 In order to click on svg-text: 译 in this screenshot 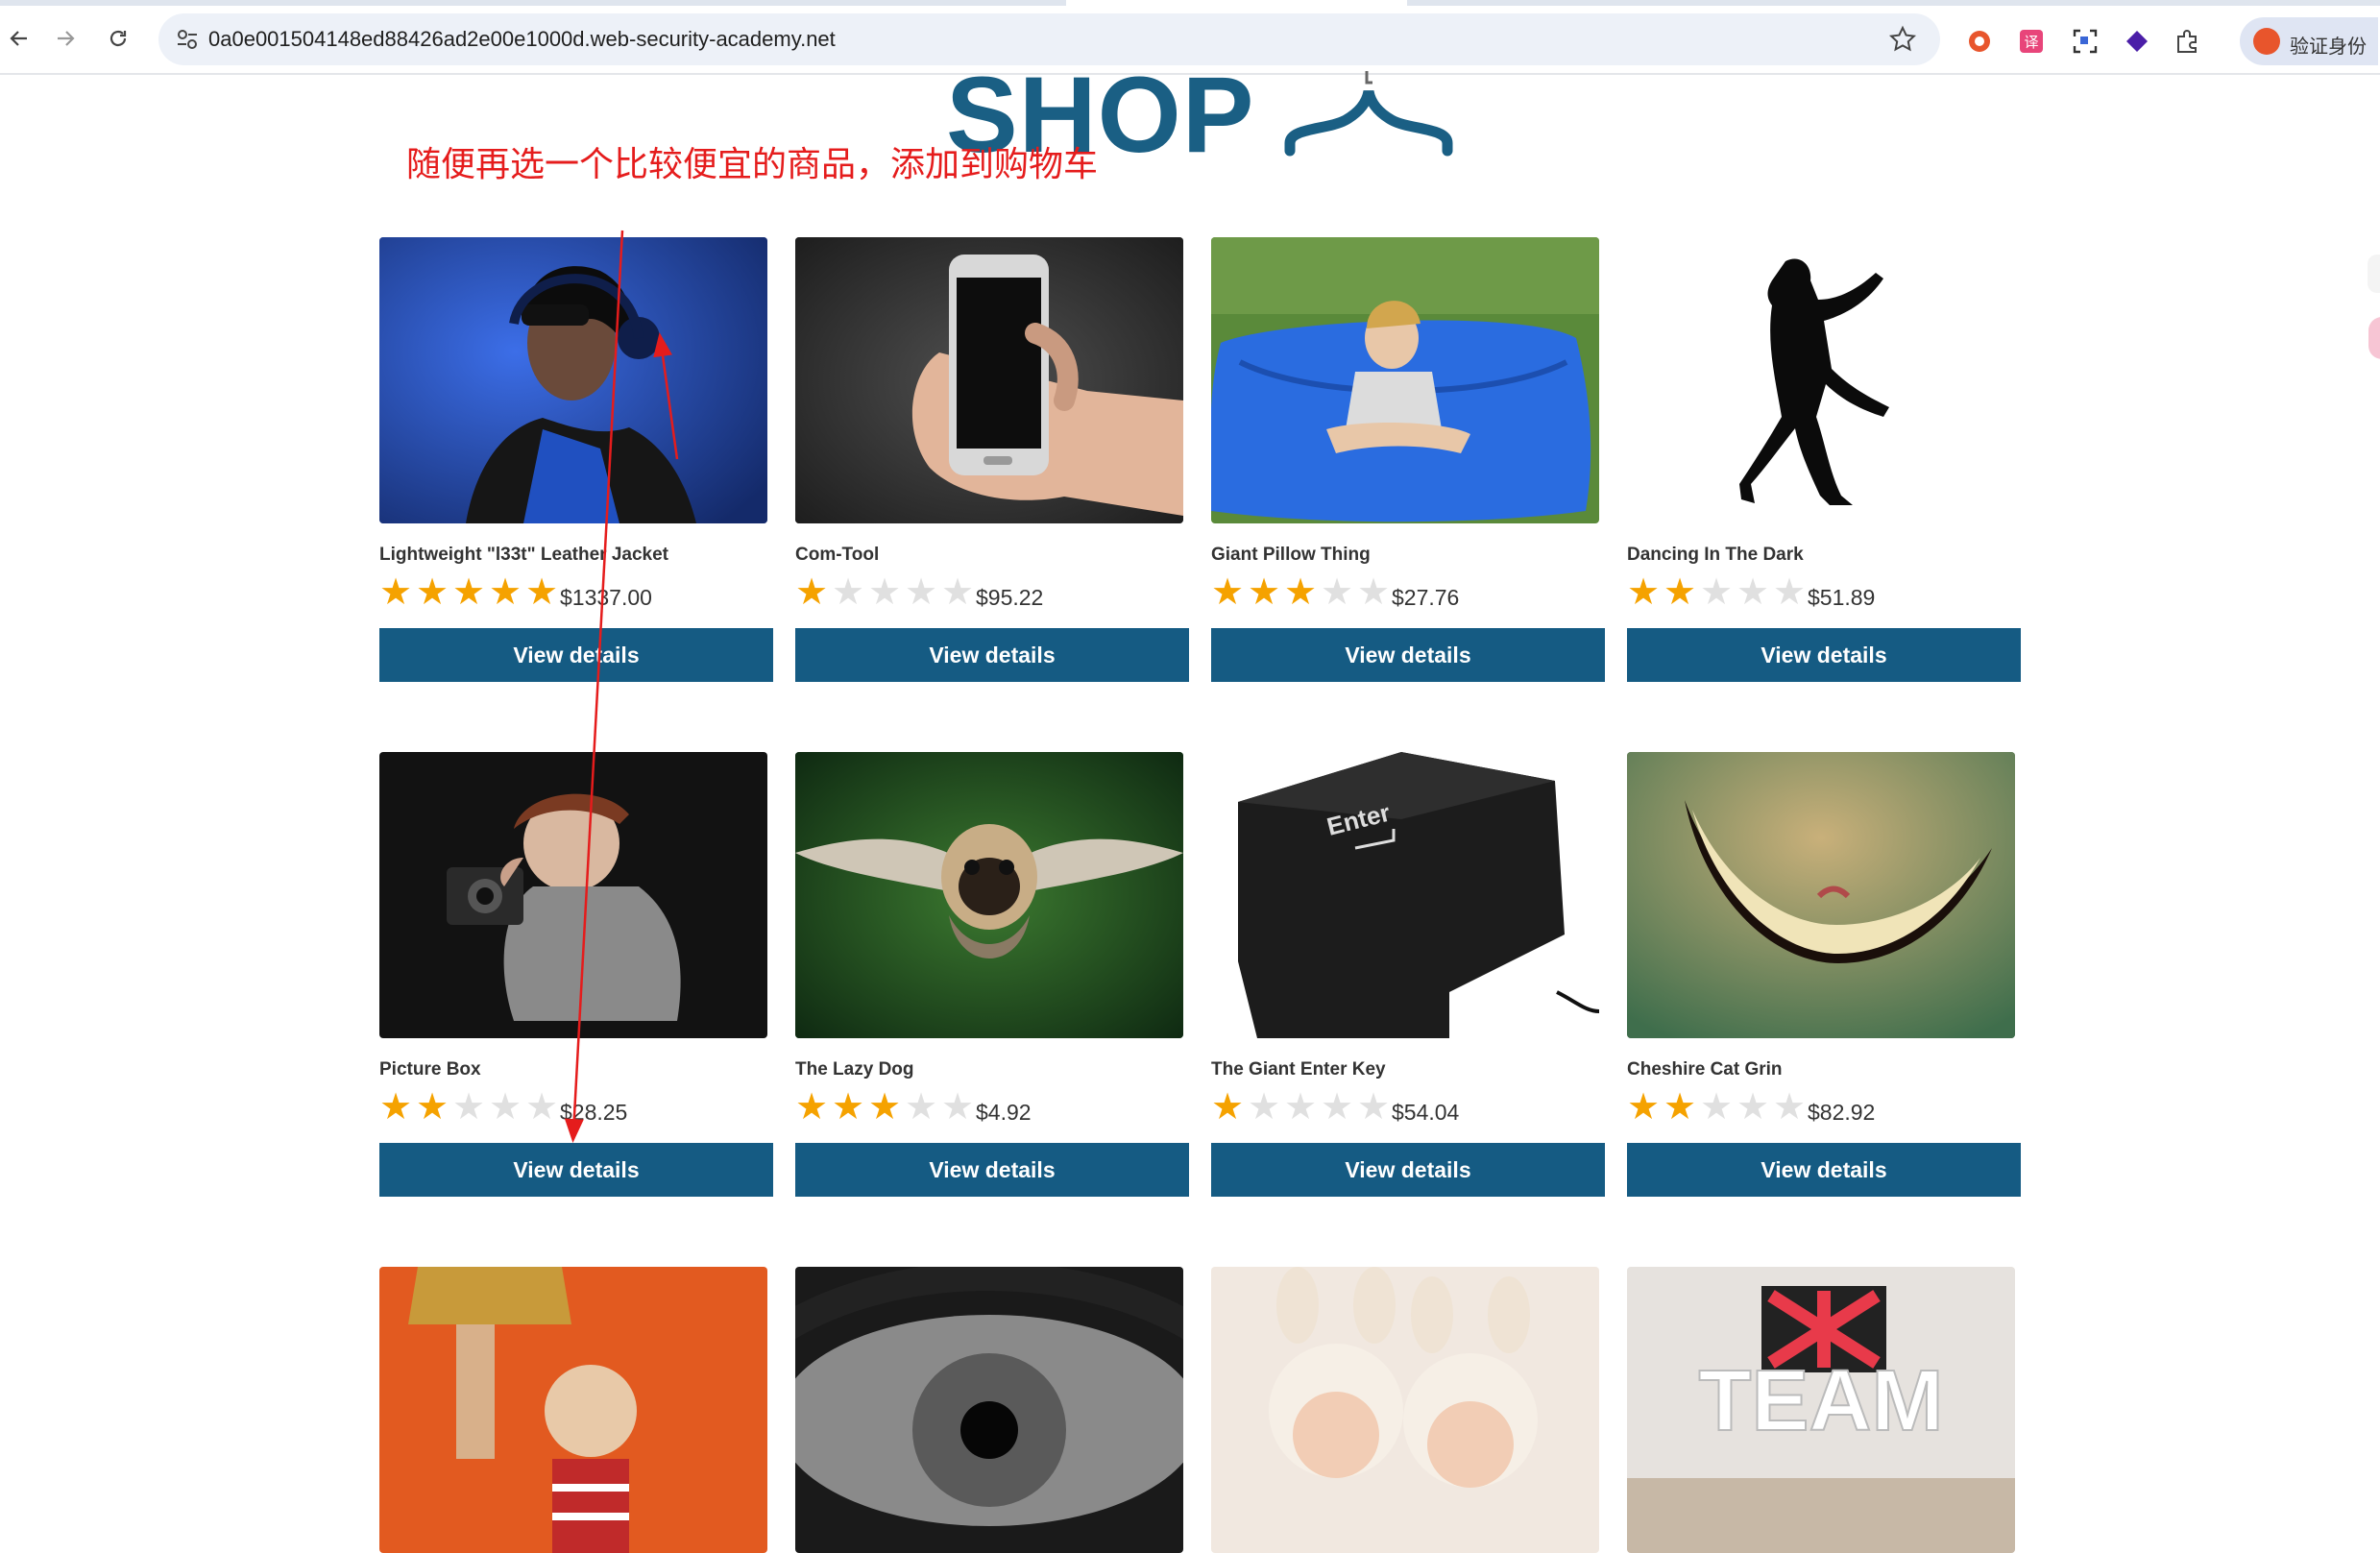, I will do `click(2031, 42)`.